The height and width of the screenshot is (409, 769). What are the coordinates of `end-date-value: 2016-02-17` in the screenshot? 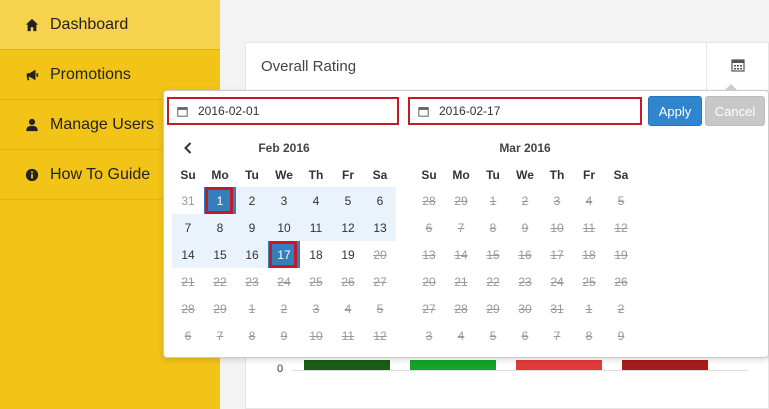 It's located at (470, 111).